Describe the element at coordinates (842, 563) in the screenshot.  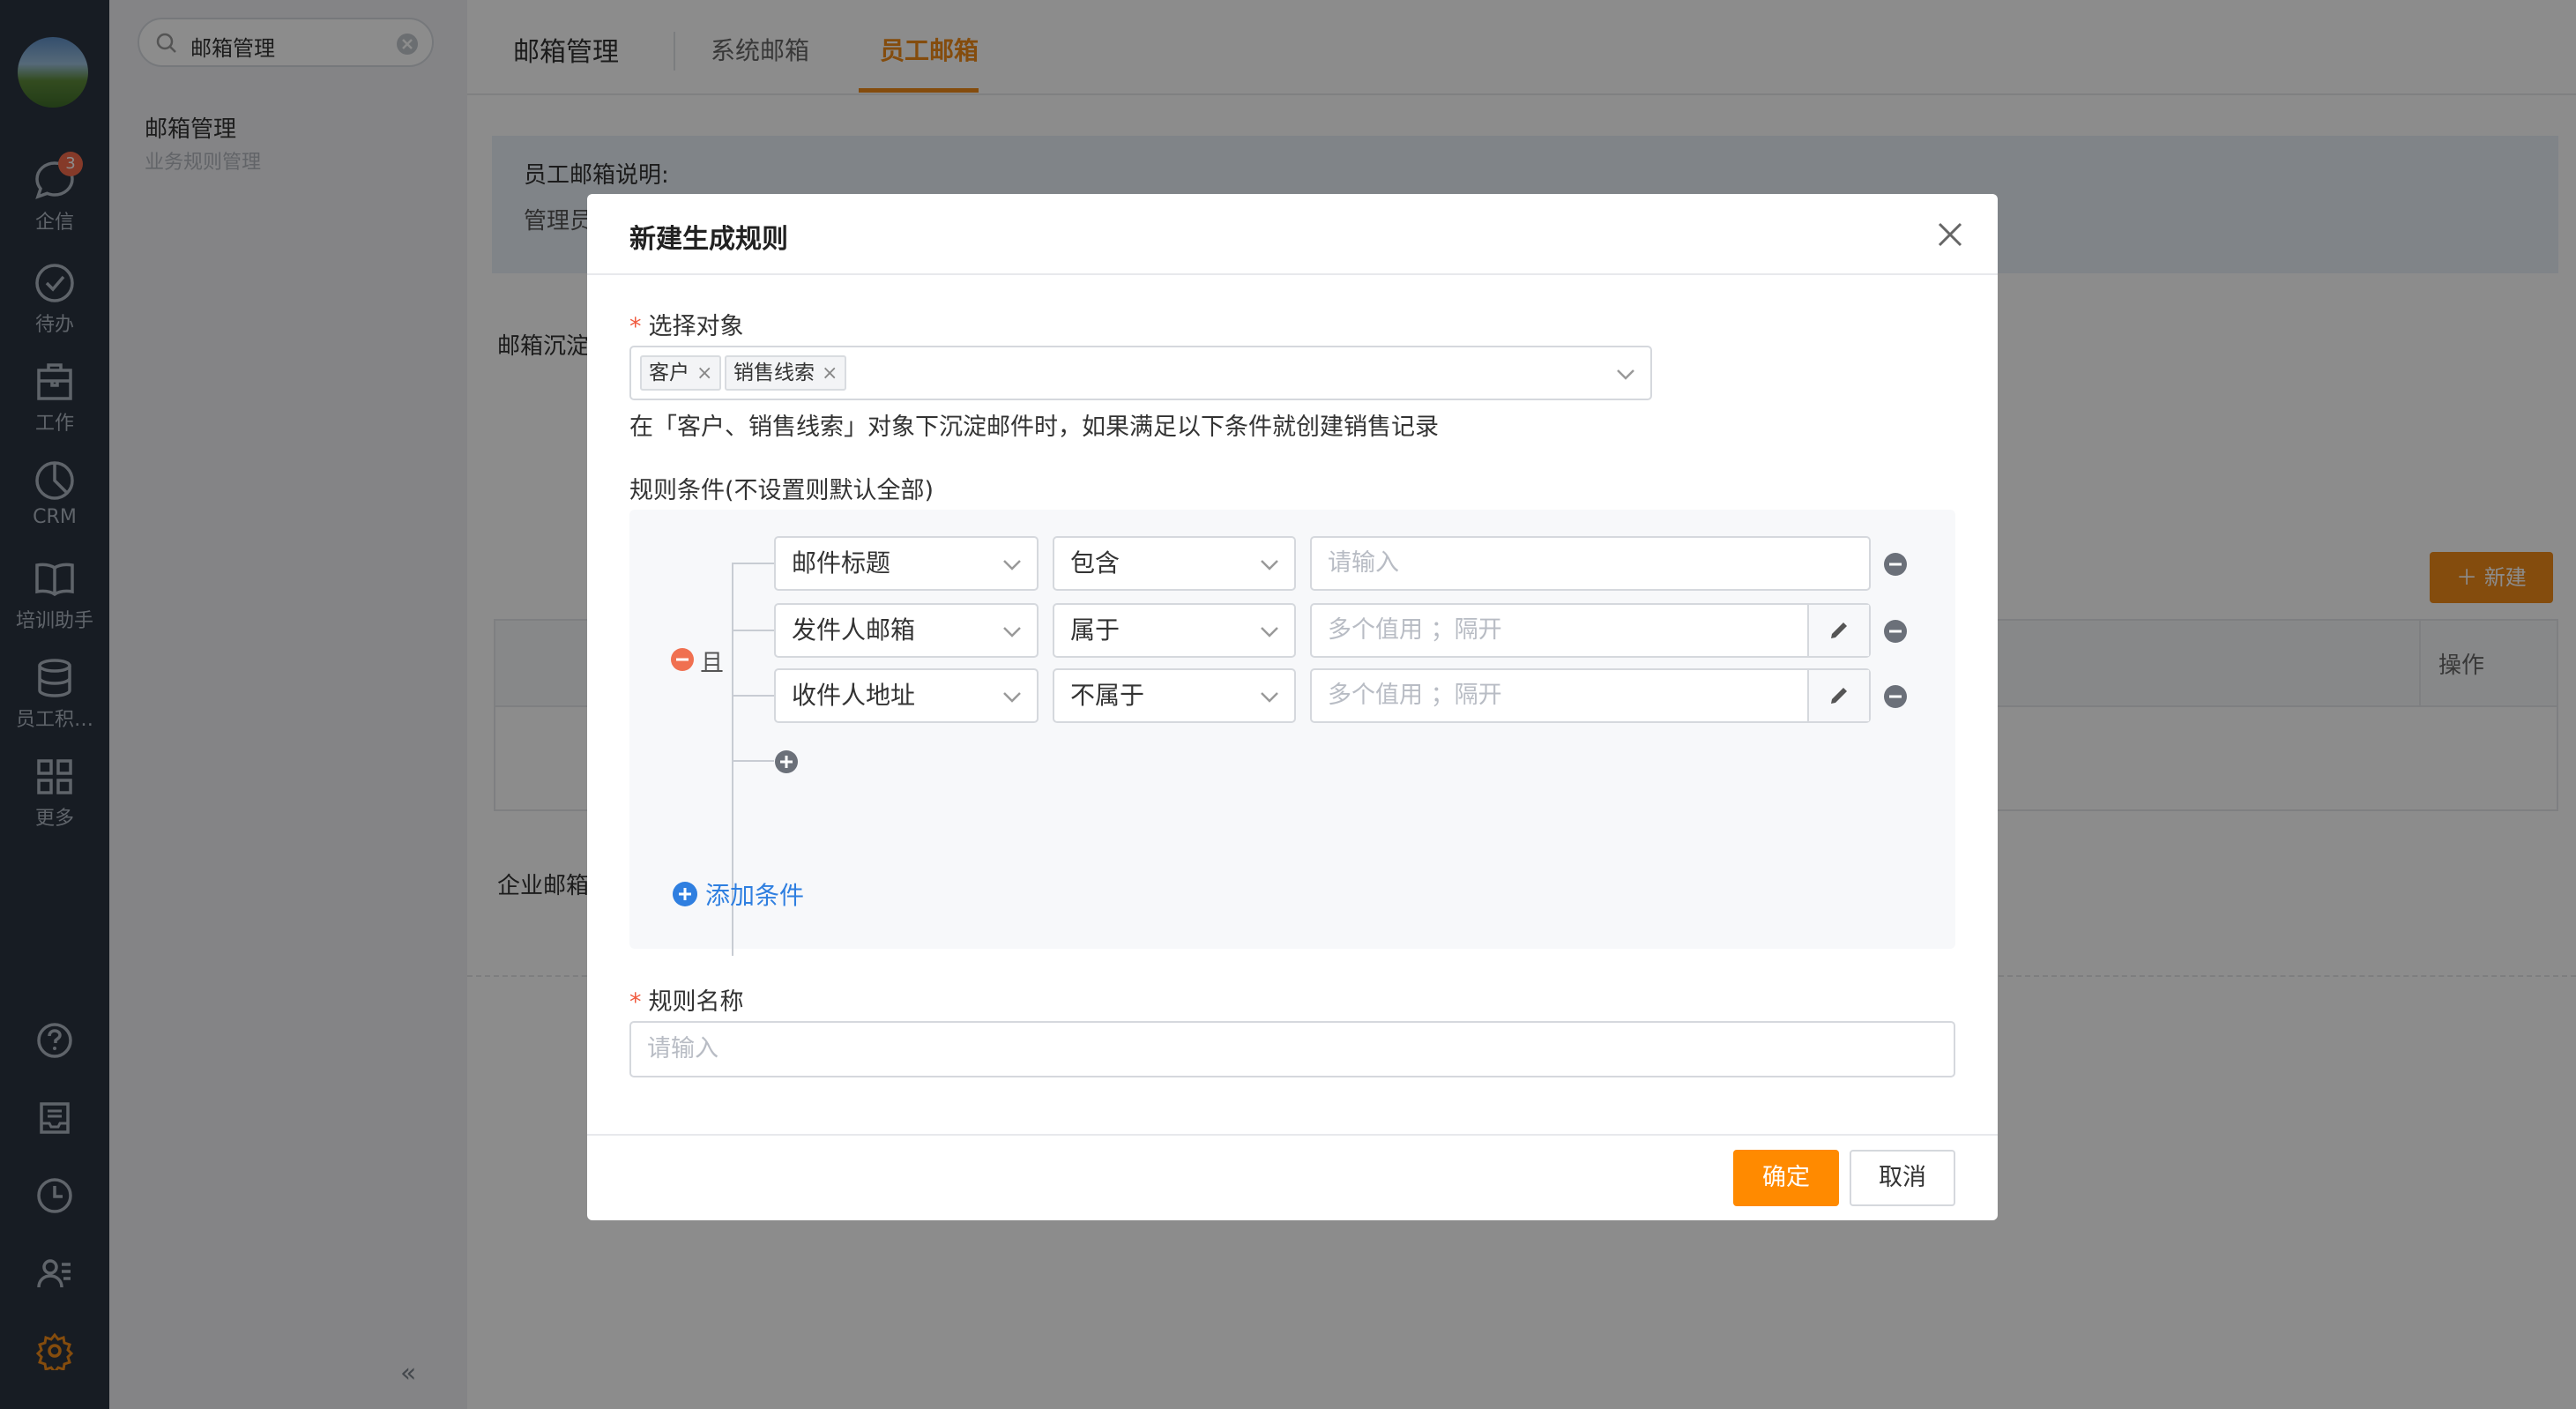
I see `field-value: 邮件标题` at that location.